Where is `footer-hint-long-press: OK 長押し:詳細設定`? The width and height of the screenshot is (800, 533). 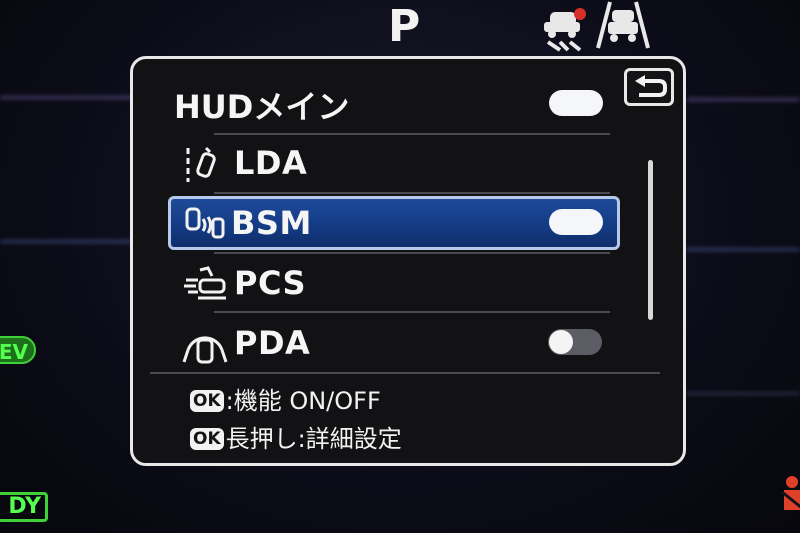 footer-hint-long-press: OK 長押し:詳細設定 is located at coordinates (296, 439).